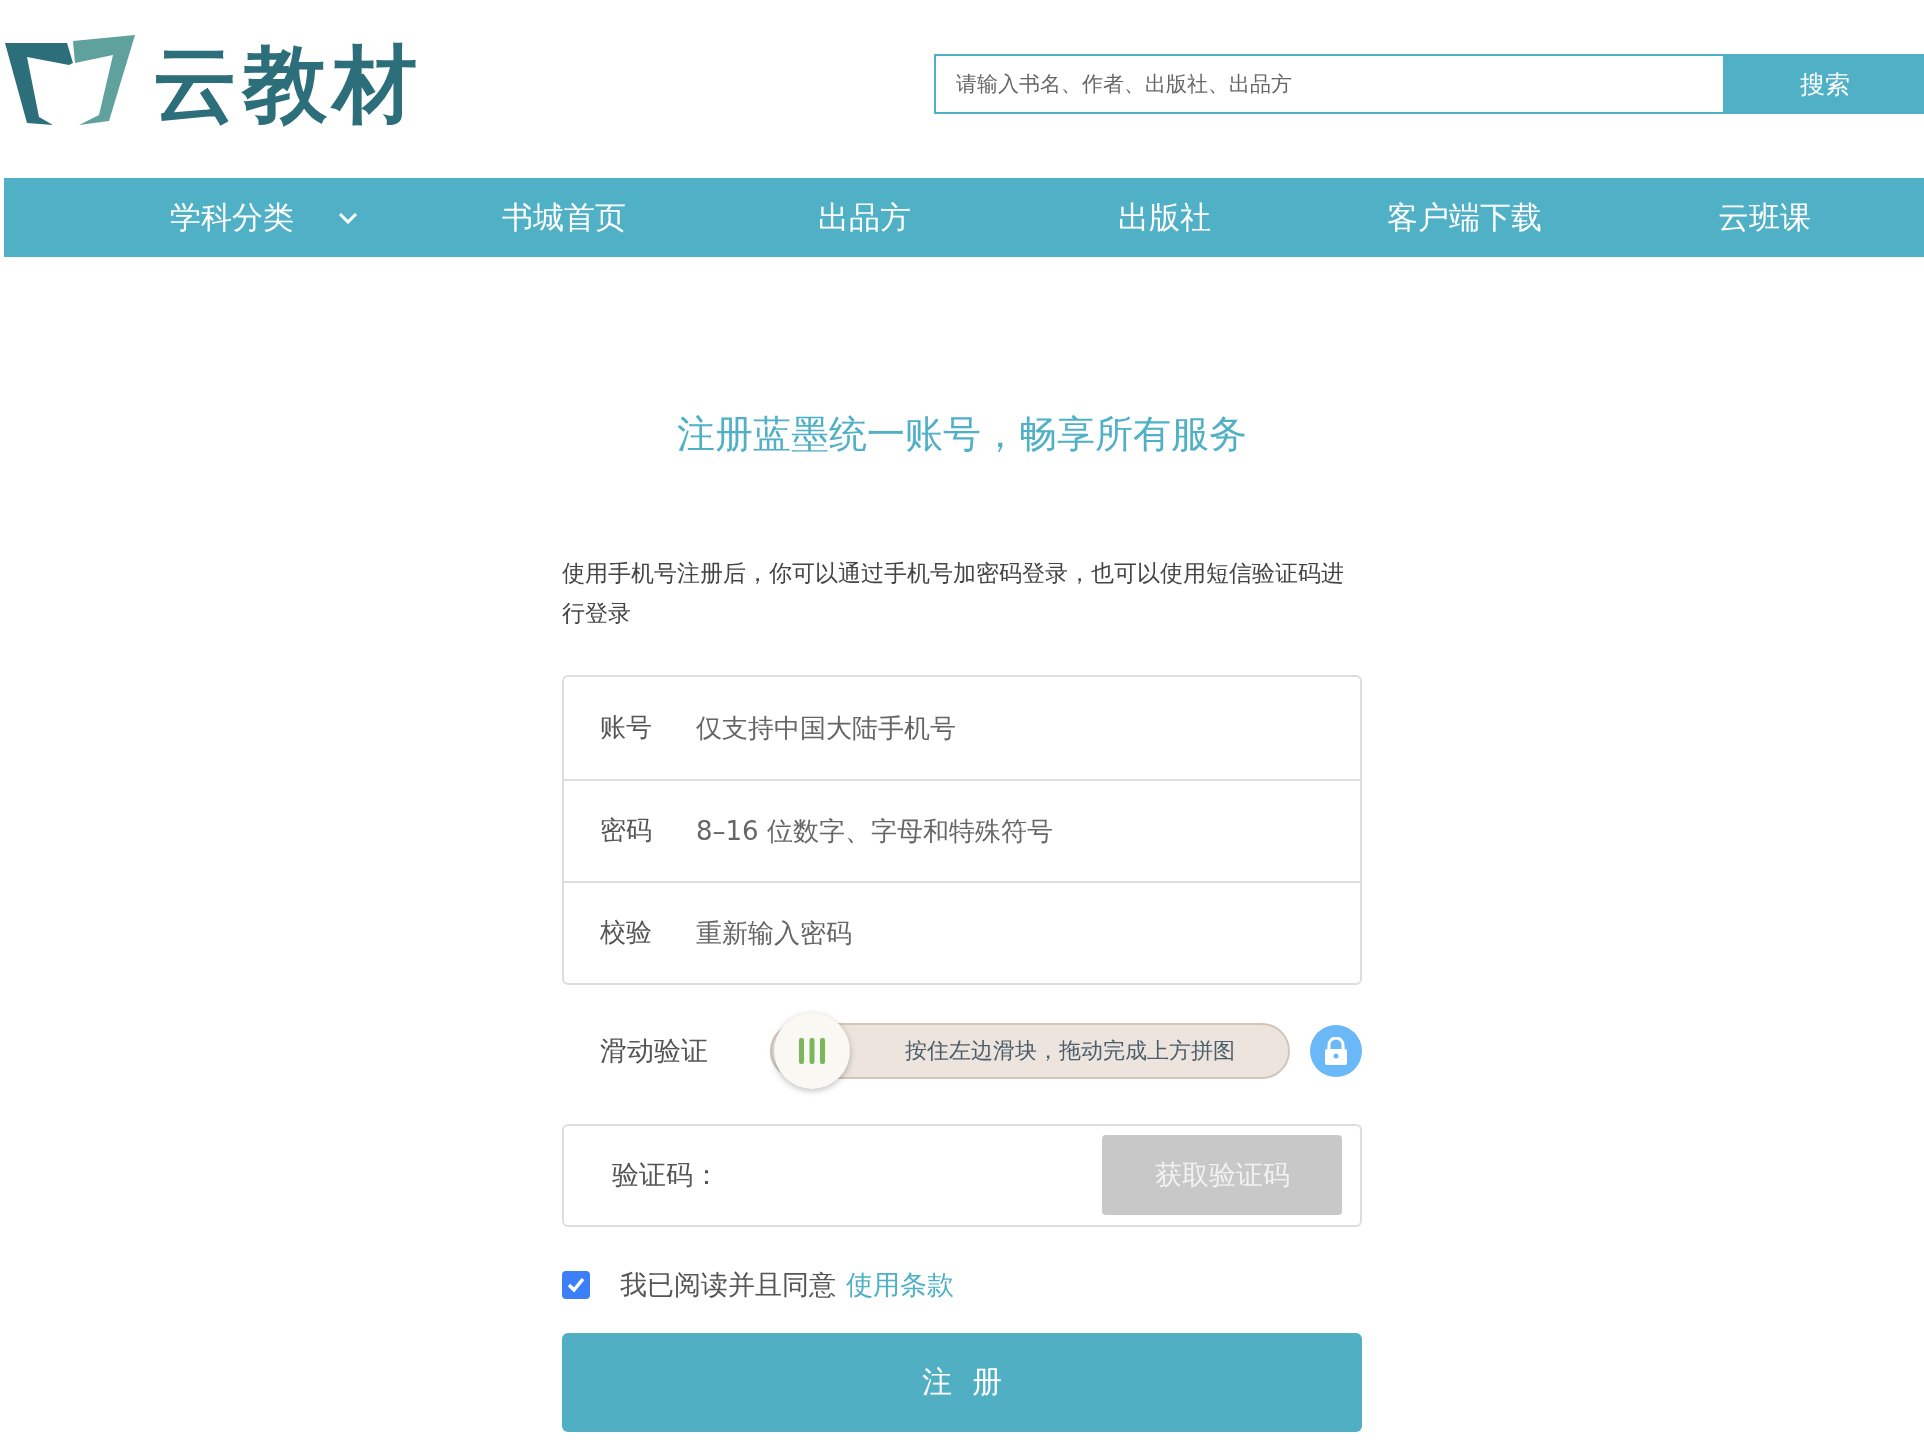 This screenshot has height=1446, width=1924. What do you see at coordinates (962, 435) in the screenshot?
I see `page-title: 注册蓝墨统一账号，畅享所有服务` at bounding box center [962, 435].